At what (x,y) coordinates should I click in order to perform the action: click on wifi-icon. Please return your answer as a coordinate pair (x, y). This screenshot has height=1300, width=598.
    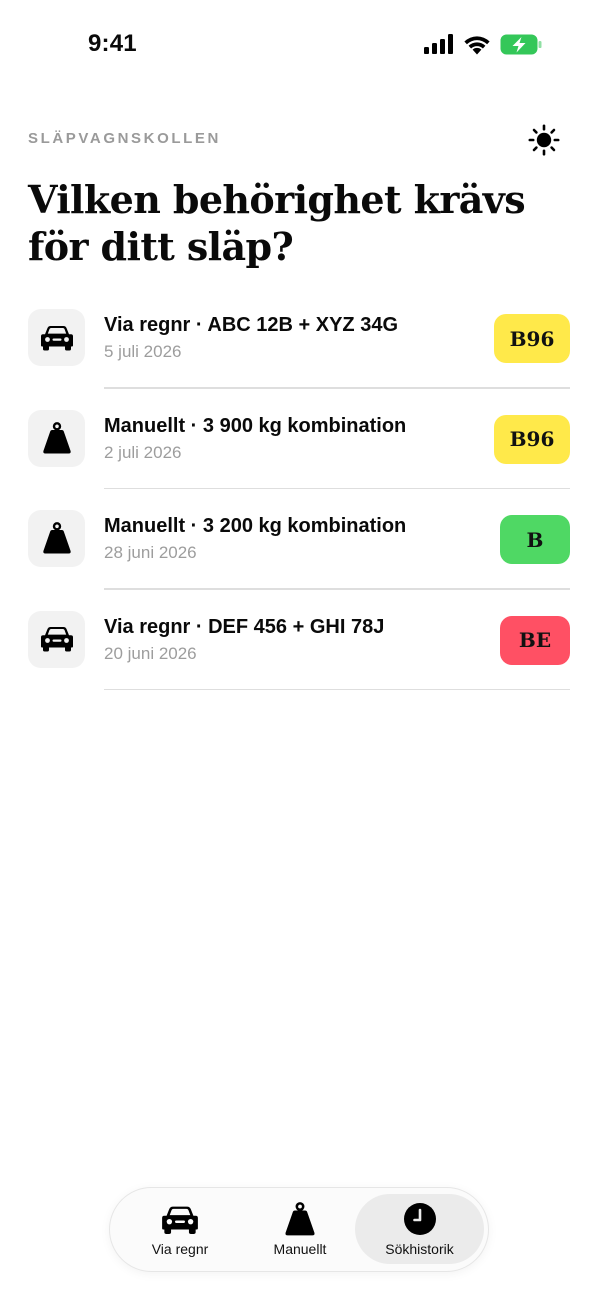
    Looking at the image, I should click on (477, 44).